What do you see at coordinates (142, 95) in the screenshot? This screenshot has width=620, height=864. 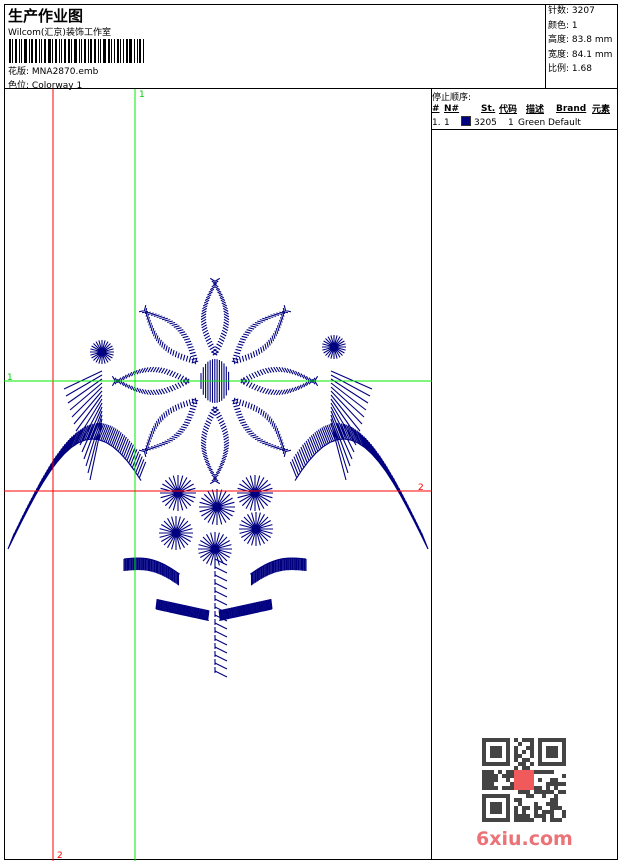 I see `guide-v1-label: 1` at bounding box center [142, 95].